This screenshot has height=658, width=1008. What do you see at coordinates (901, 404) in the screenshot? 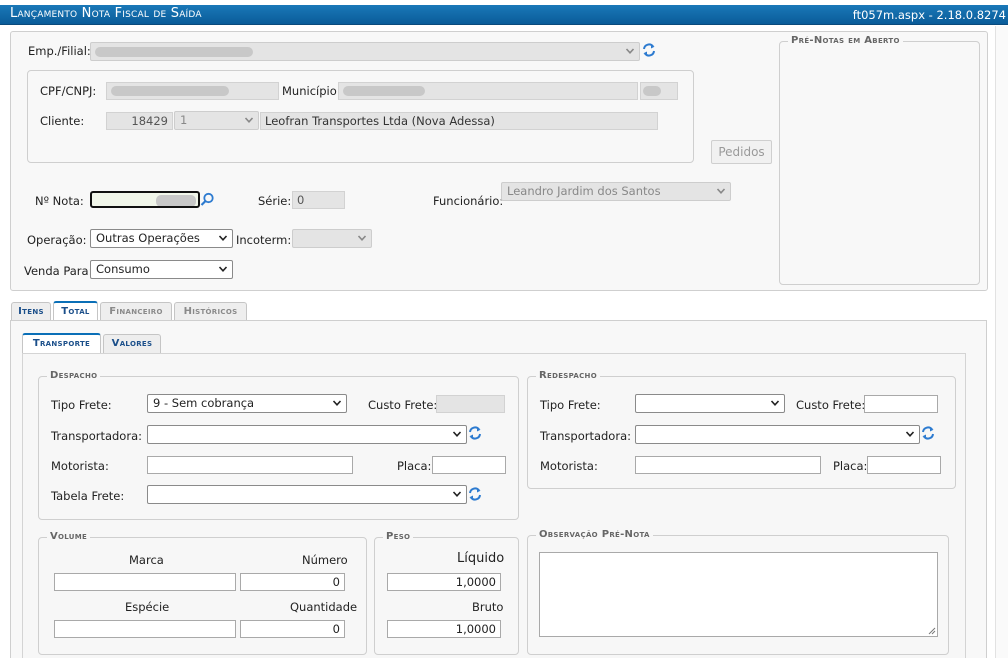
I see `redespacho-custo-frete-field` at bounding box center [901, 404].